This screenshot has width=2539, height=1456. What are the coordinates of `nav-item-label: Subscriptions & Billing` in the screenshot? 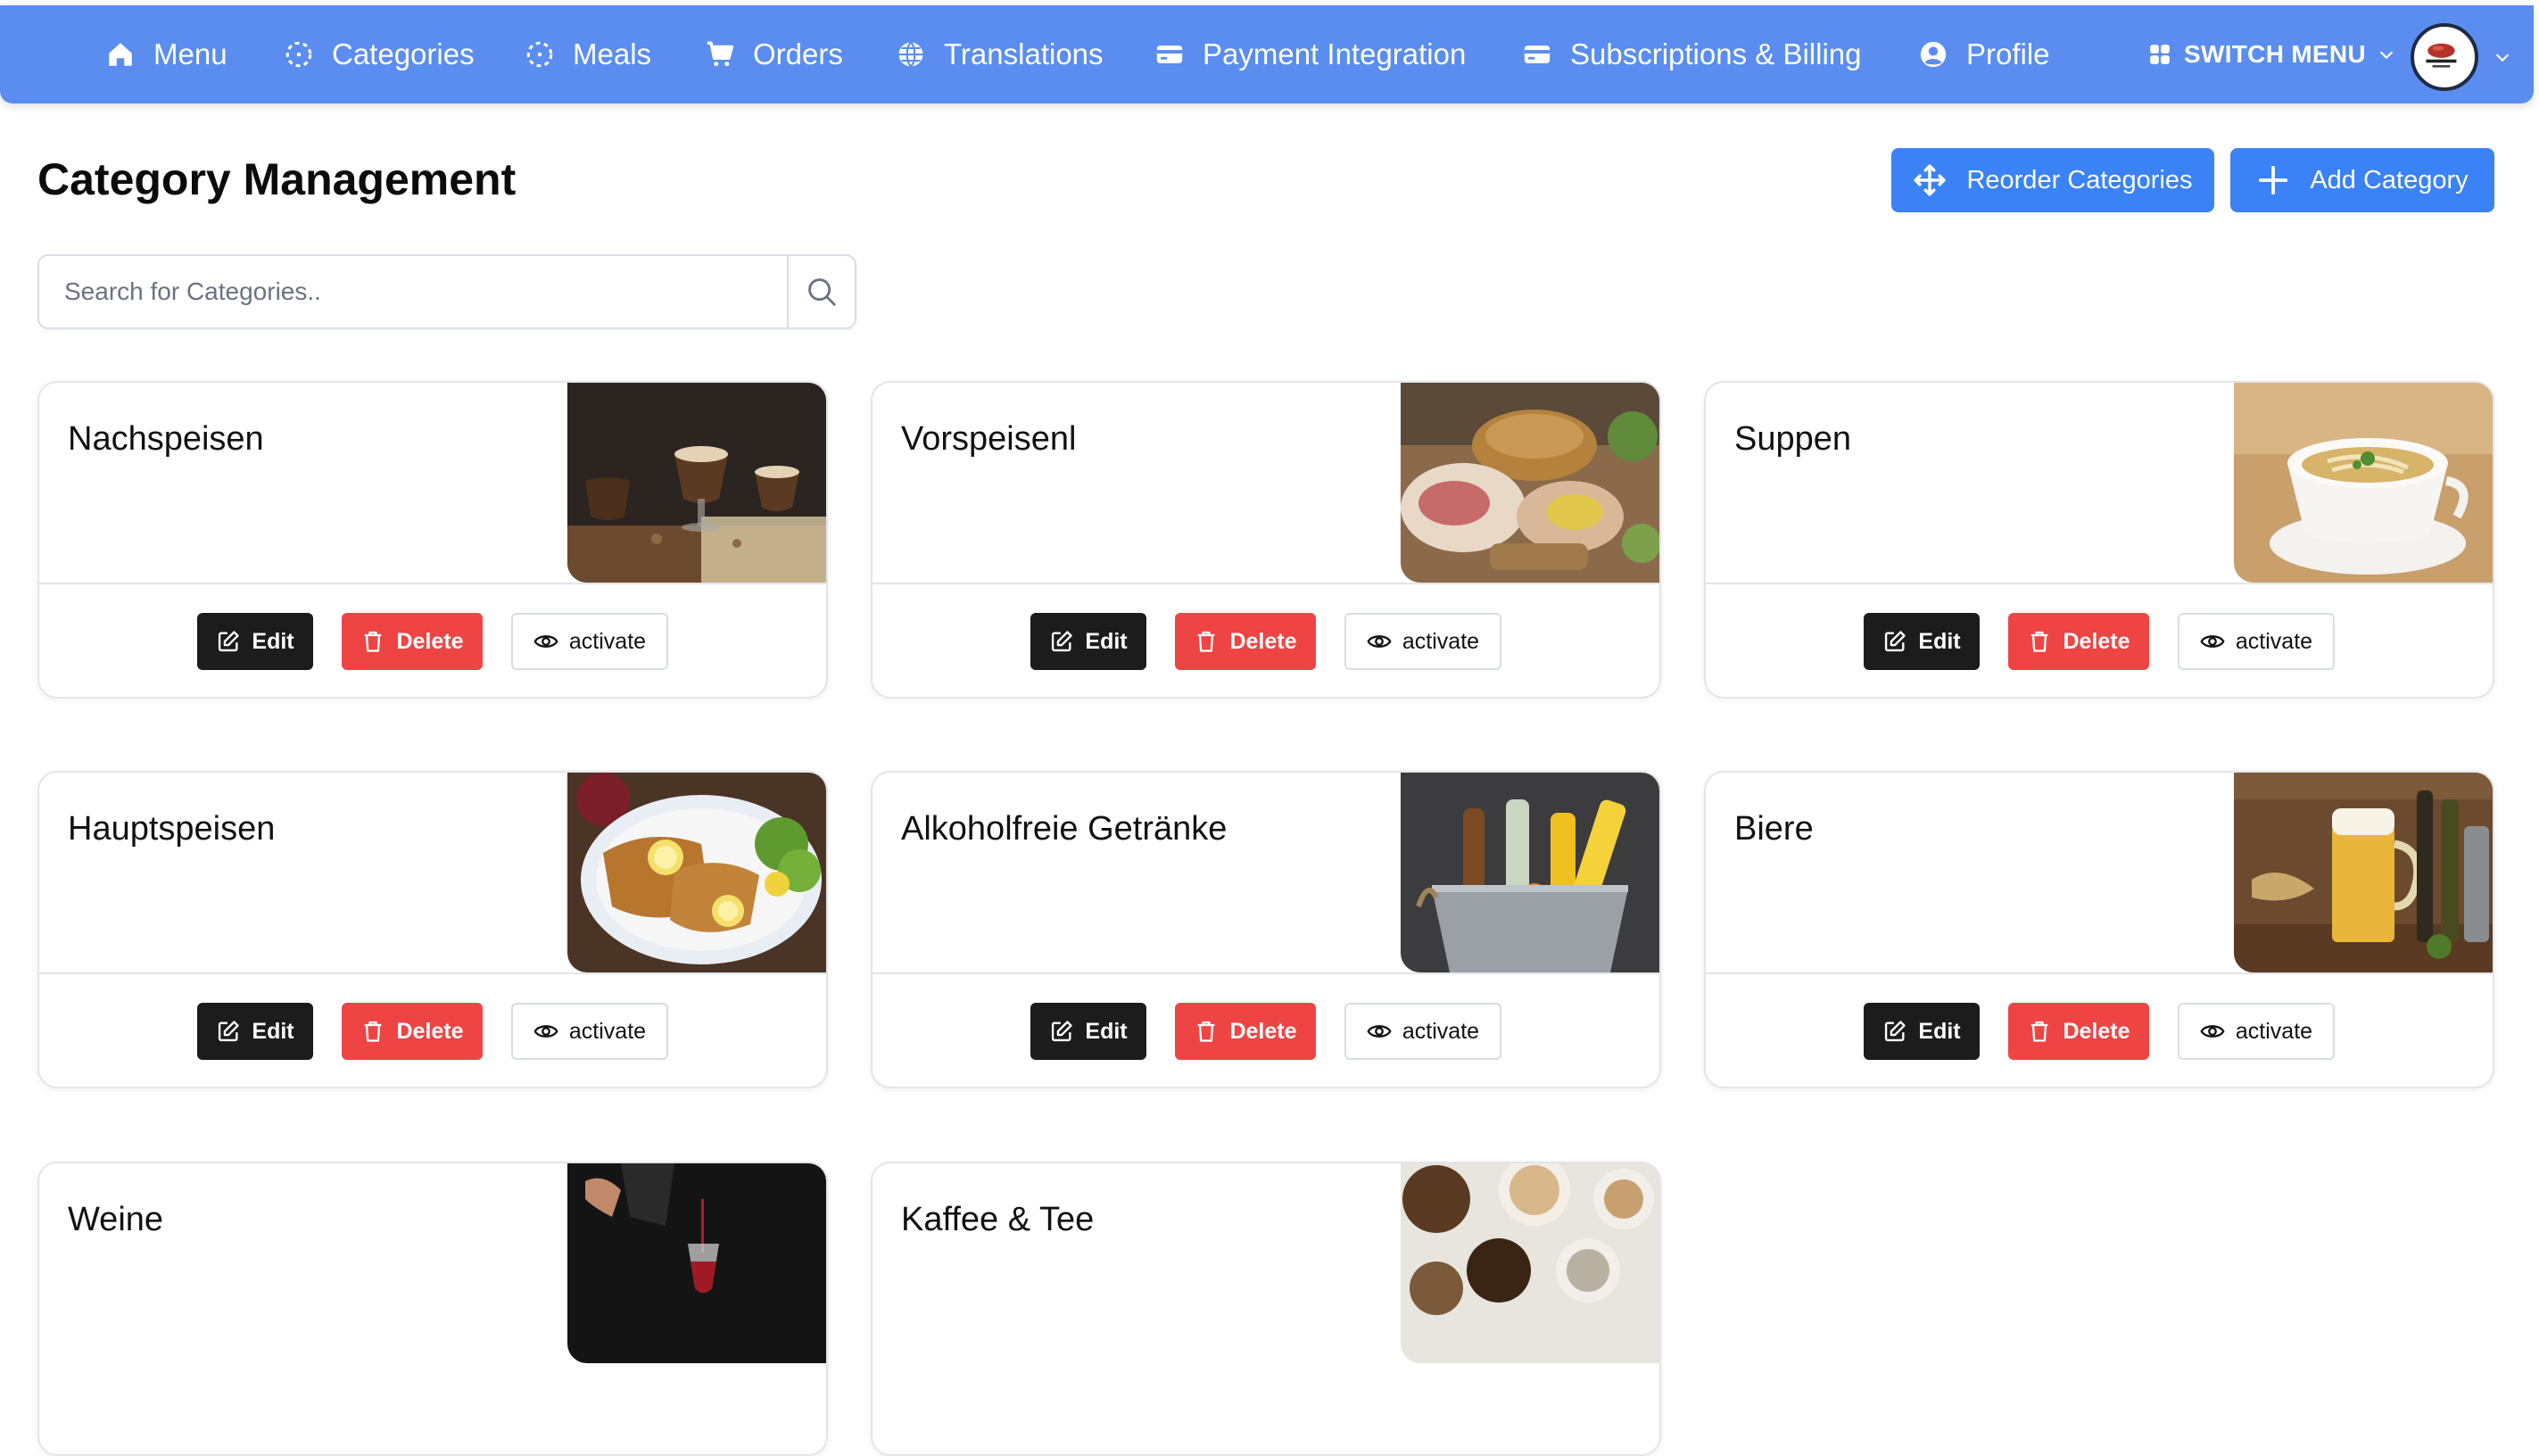 It's located at (1716, 54).